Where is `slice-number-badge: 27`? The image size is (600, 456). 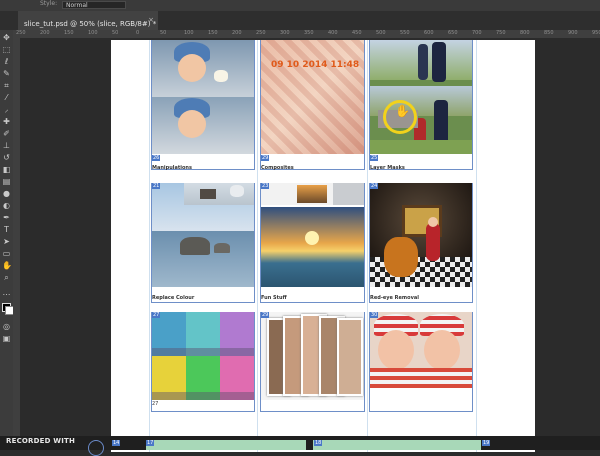 slice-number-badge: 27 is located at coordinates (156, 315).